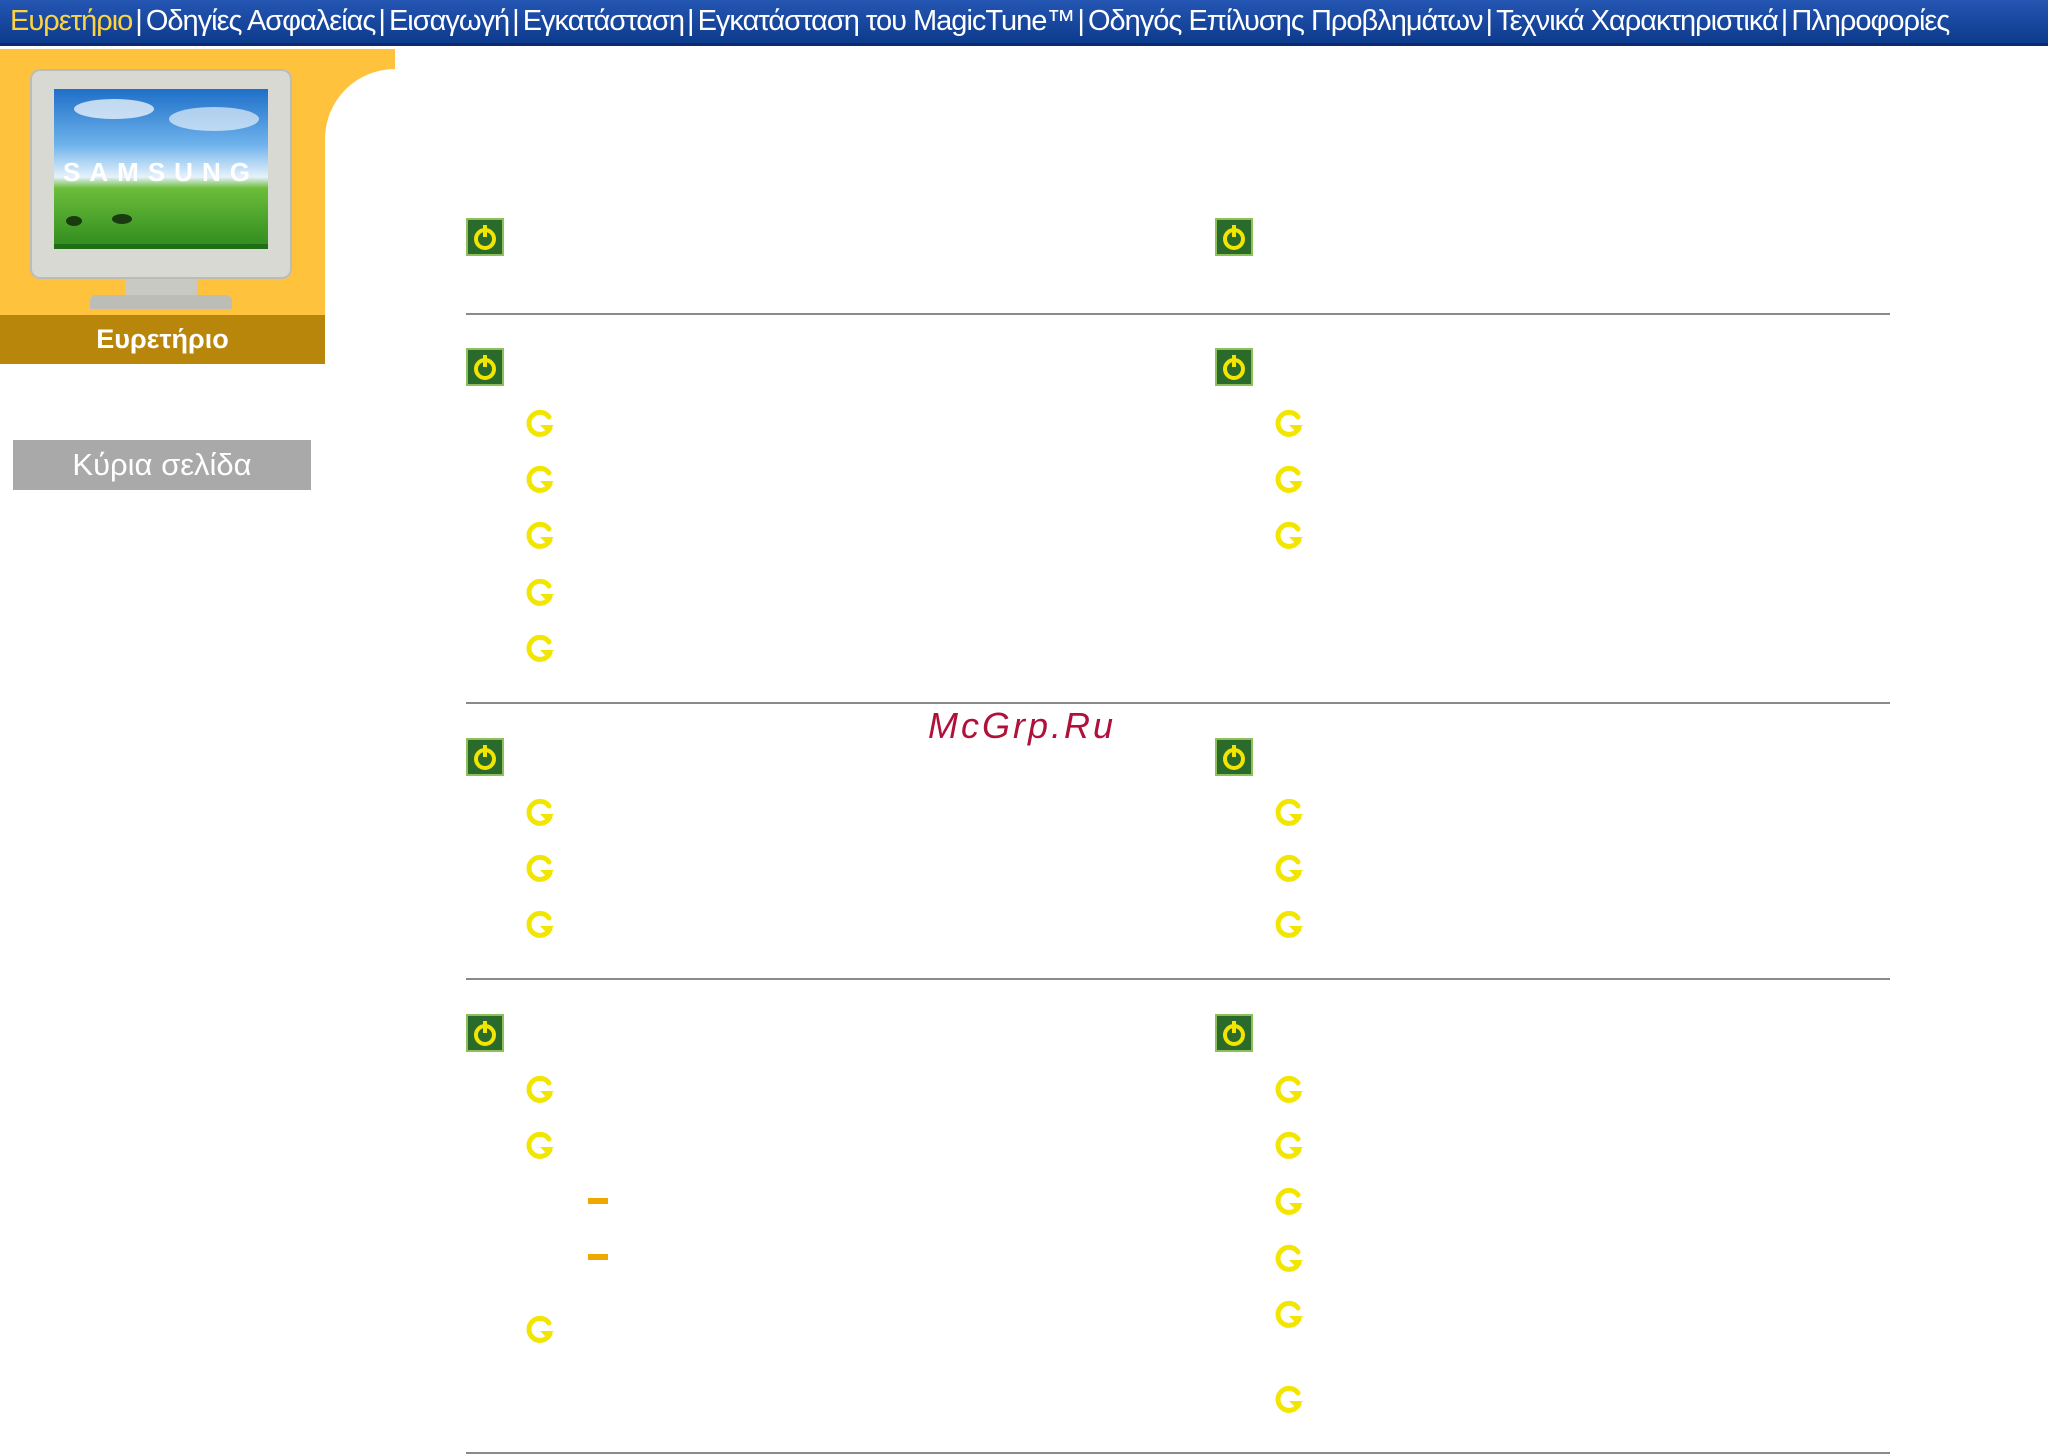 The width and height of the screenshot is (2048, 1455). I want to click on watermark: McGrp.Ru, so click(1022, 725).